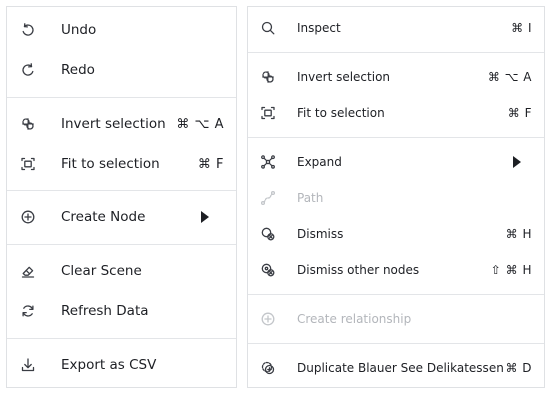 The width and height of the screenshot is (553, 394). What do you see at coordinates (400, 368) in the screenshot?
I see `menu-item-label: Duplicate Blauer See Delikatessen` at bounding box center [400, 368].